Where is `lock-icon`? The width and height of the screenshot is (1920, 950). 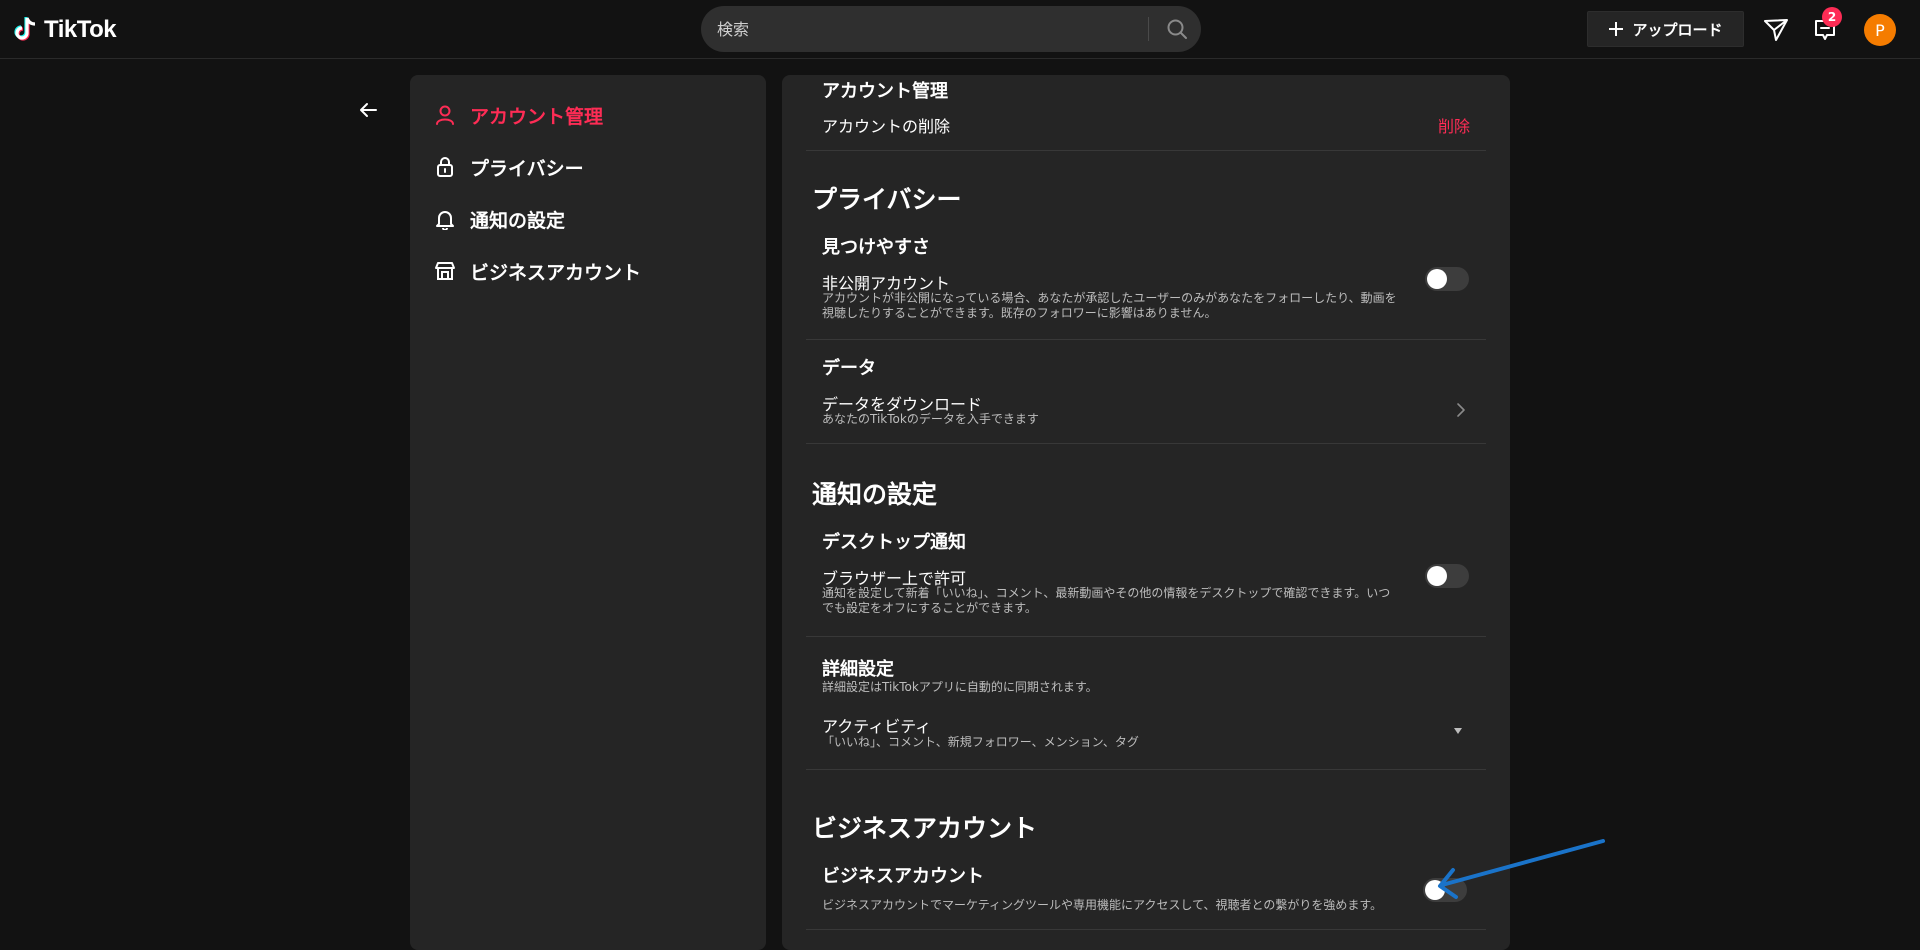
lock-icon is located at coordinates (445, 167).